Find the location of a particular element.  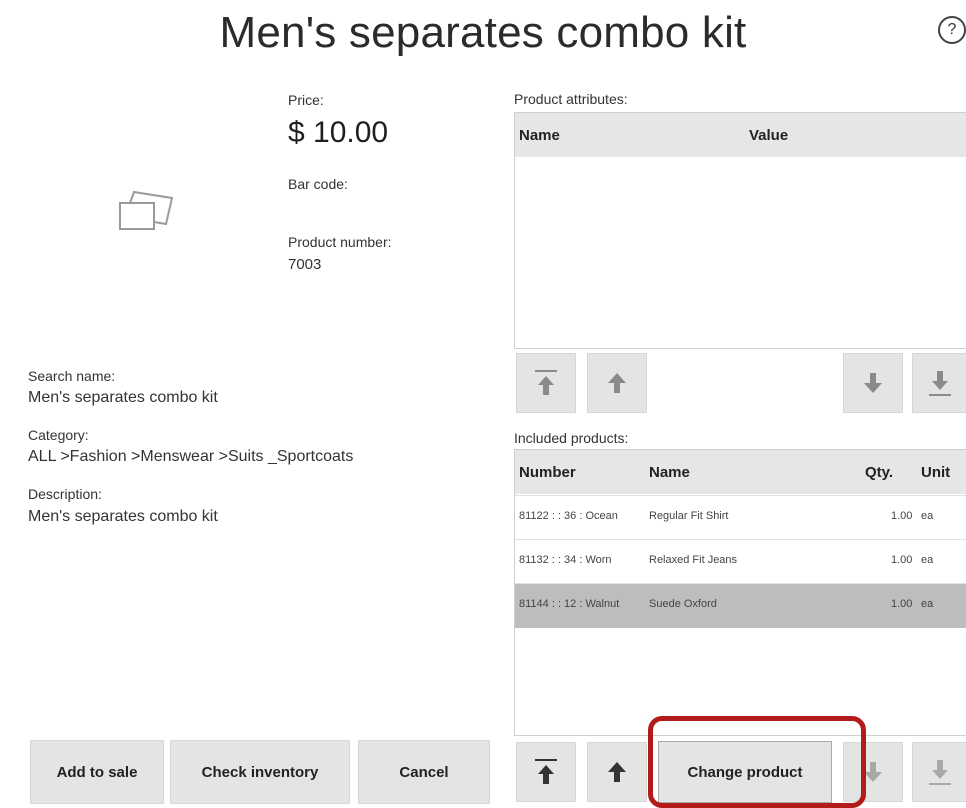

move-attr-down-button is located at coordinates (873, 383).